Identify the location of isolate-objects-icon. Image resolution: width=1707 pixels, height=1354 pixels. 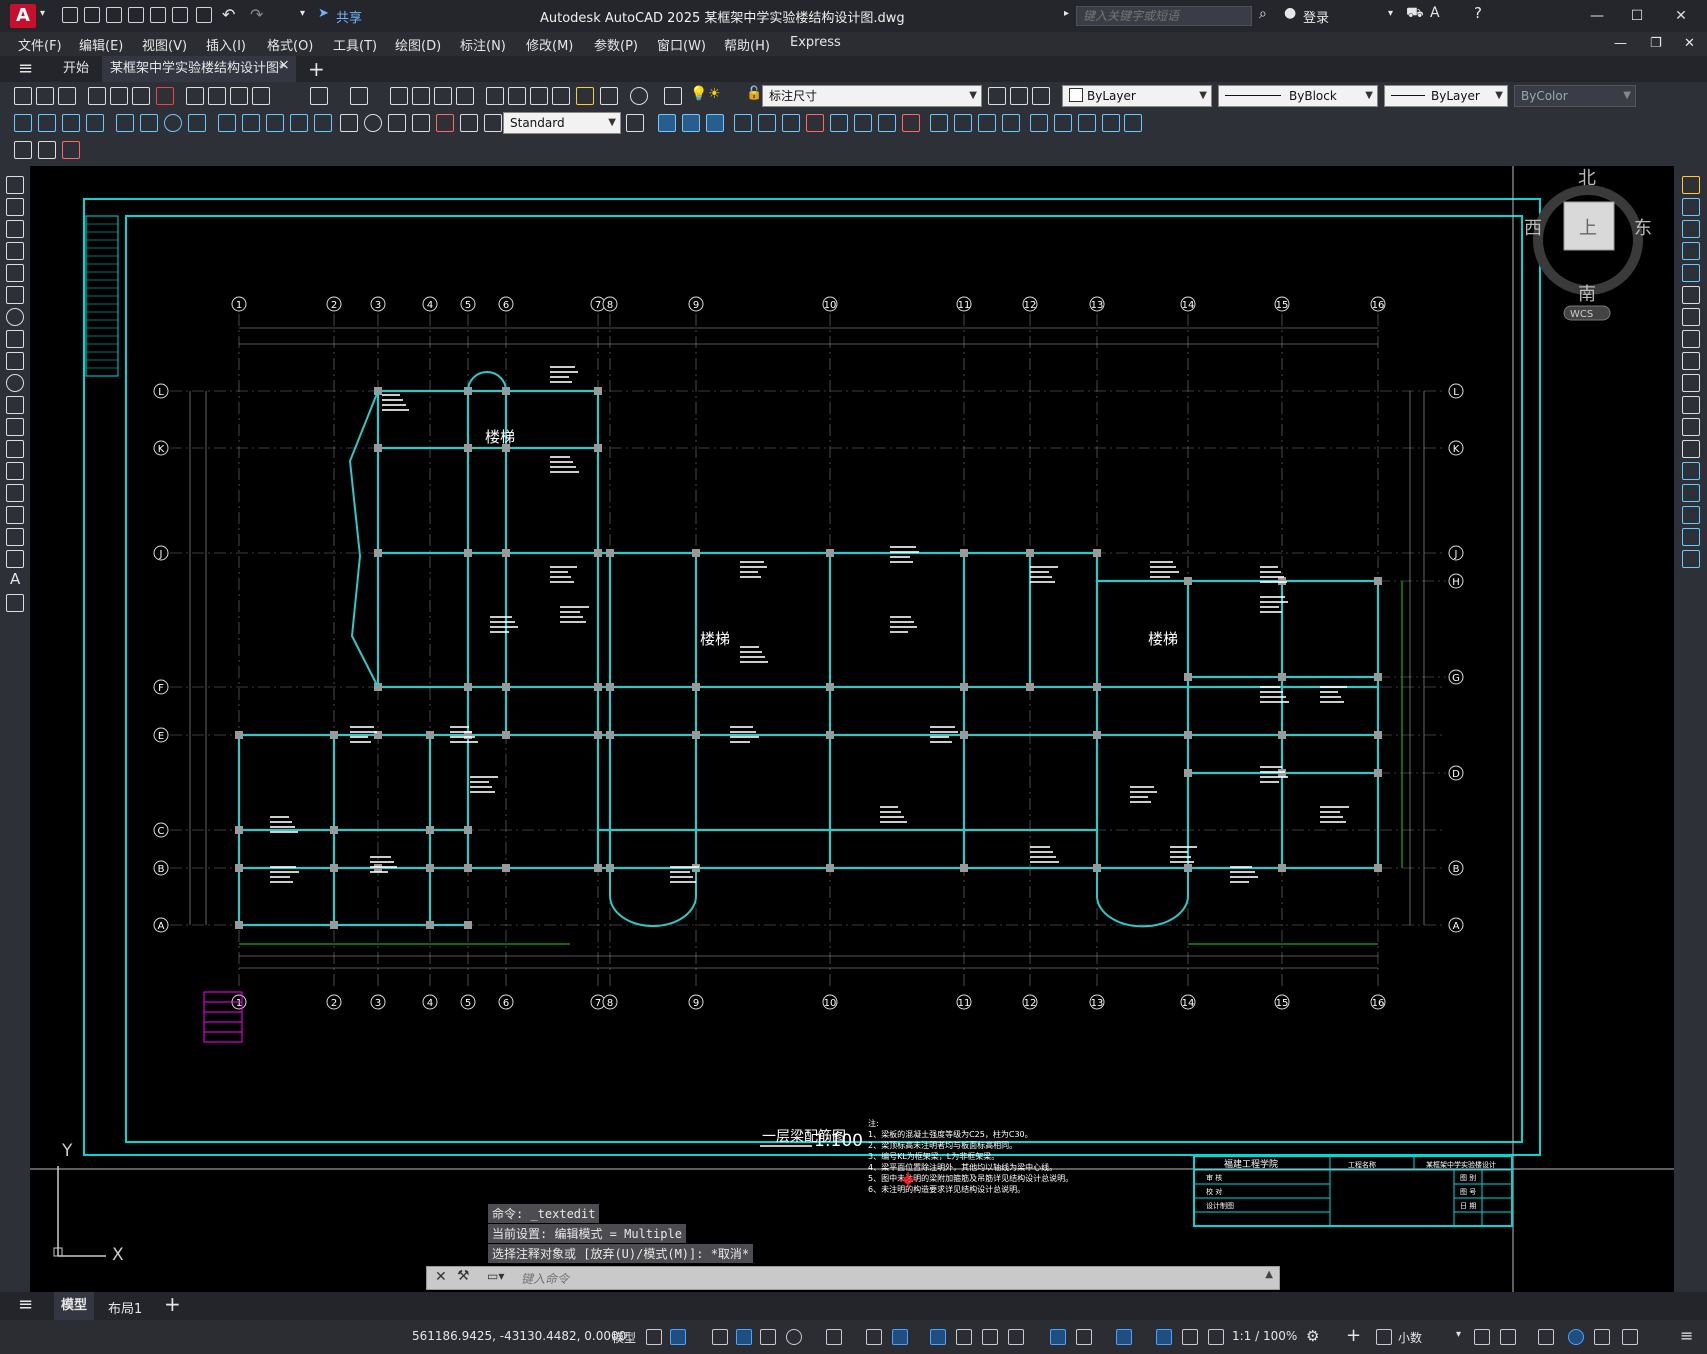
(1546, 1337).